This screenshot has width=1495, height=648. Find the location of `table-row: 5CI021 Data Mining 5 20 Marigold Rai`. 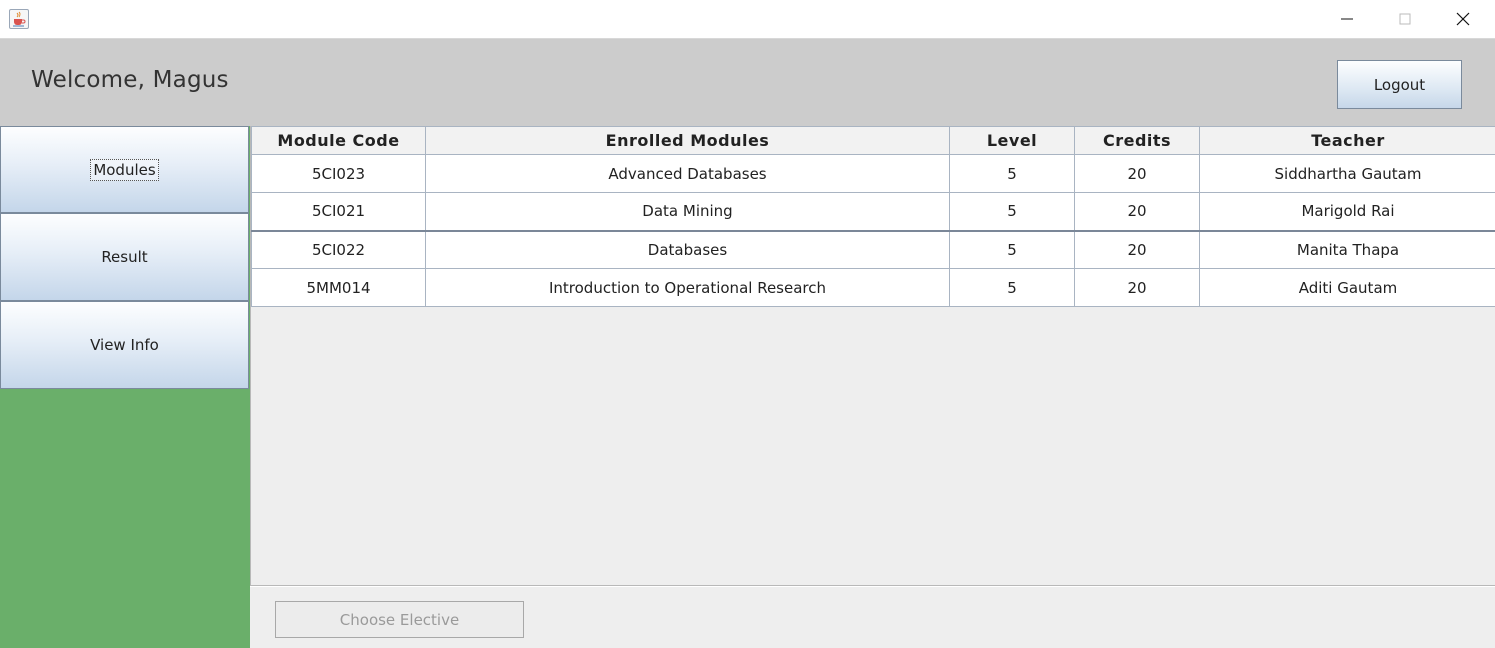

table-row: 5CI021 Data Mining 5 20 Marigold Rai is located at coordinates (873, 211).